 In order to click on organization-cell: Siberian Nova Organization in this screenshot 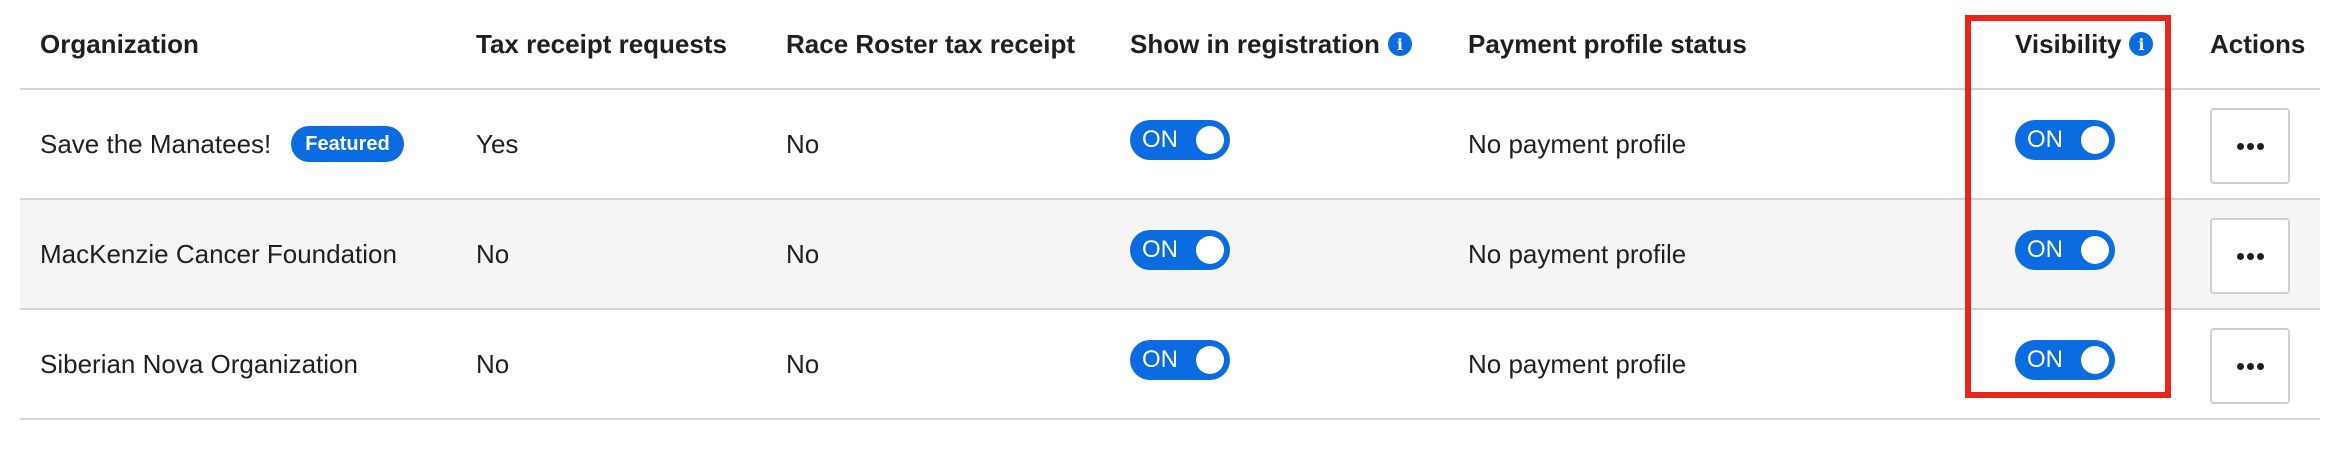, I will do `click(199, 364)`.